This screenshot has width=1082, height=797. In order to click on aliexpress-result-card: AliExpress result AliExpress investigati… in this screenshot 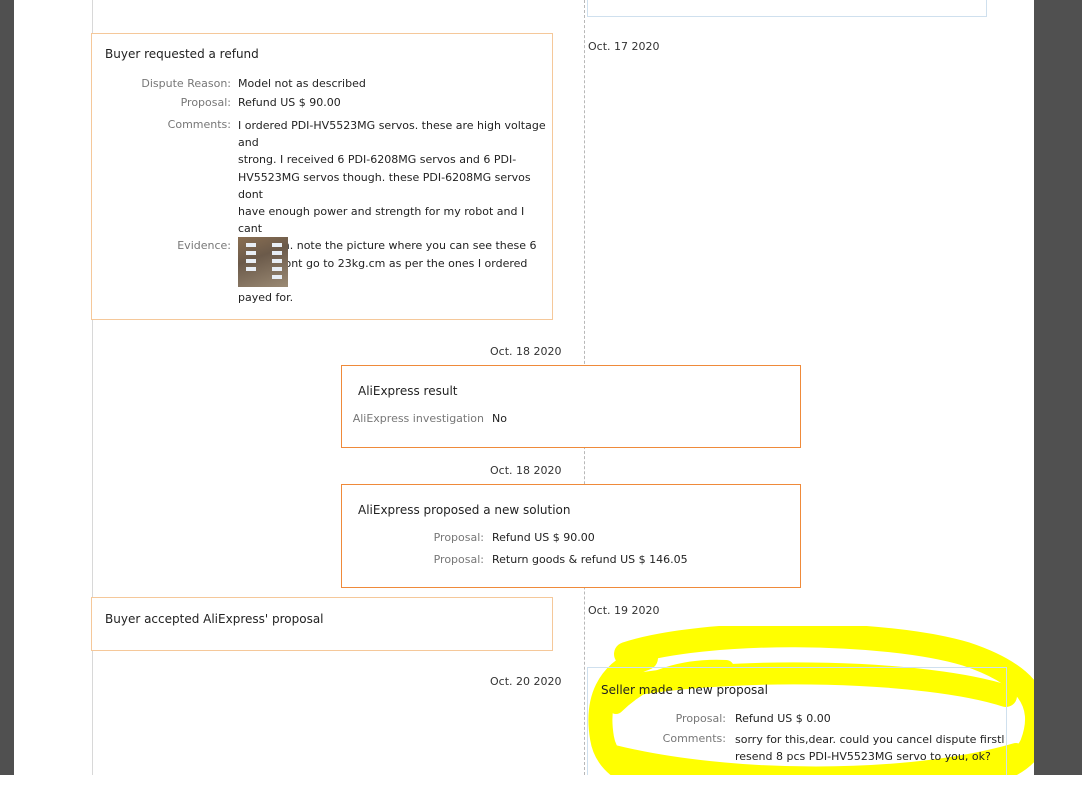, I will do `click(571, 406)`.